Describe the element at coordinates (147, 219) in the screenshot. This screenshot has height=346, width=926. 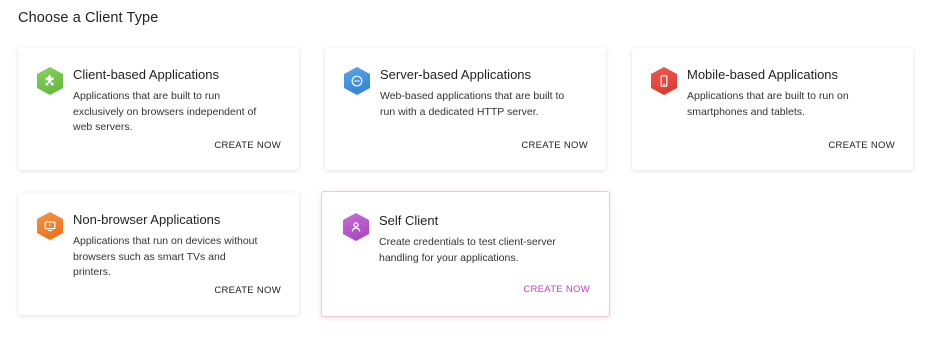
I see `card-title: Non-browser Applications` at that location.